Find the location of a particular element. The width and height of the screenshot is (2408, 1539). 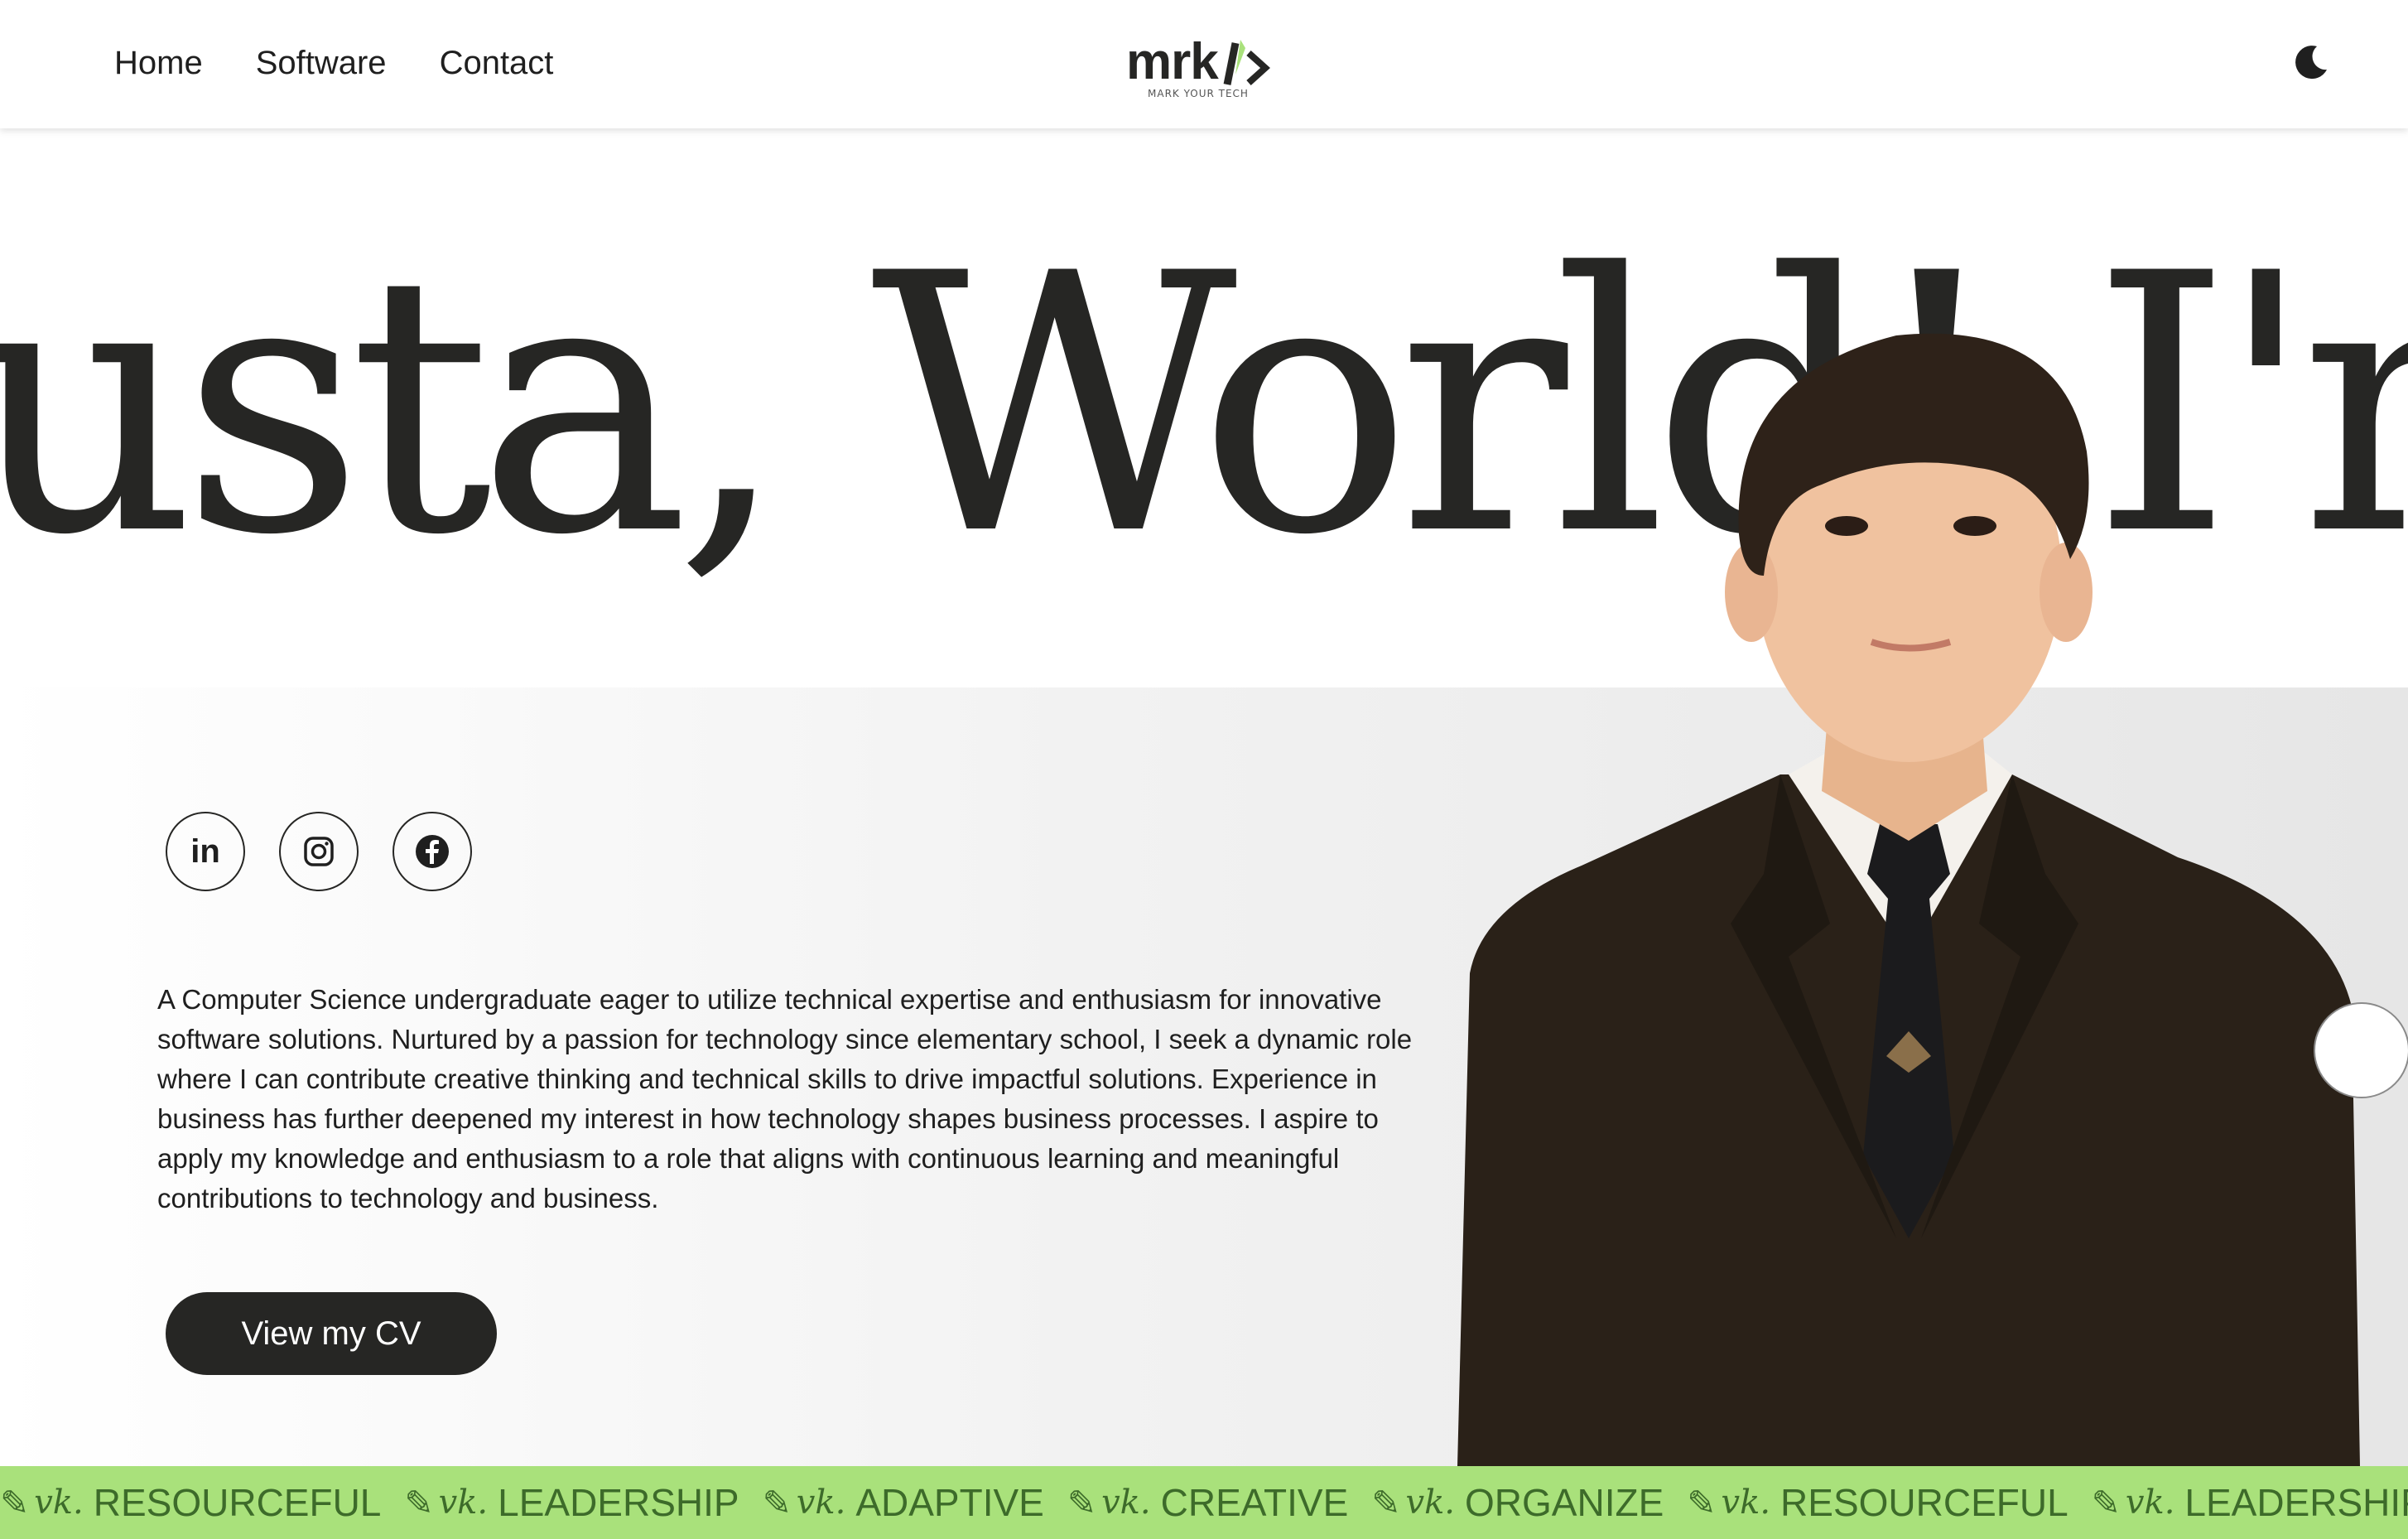

marquee-item: ✎ vk. CREATIVE is located at coordinates (1207, 1503).